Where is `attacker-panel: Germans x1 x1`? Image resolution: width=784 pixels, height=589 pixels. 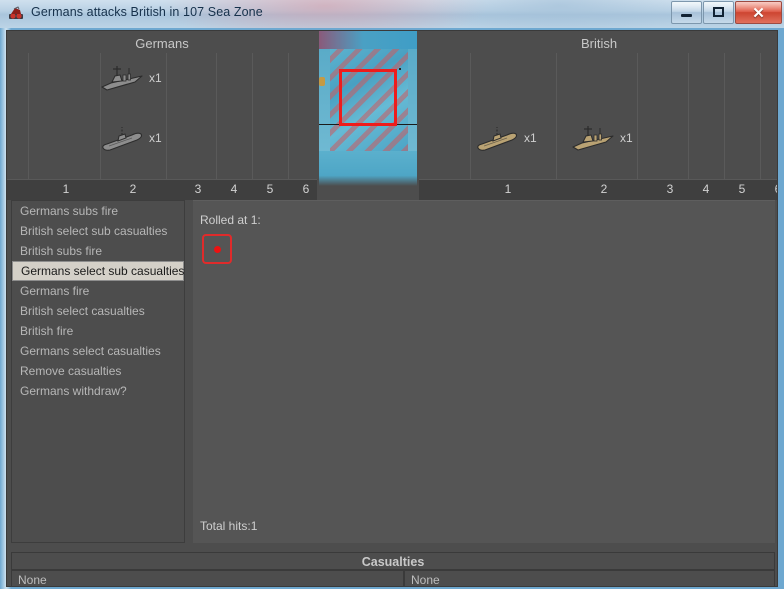
attacker-panel: Germans x1 x1 is located at coordinates (162, 105).